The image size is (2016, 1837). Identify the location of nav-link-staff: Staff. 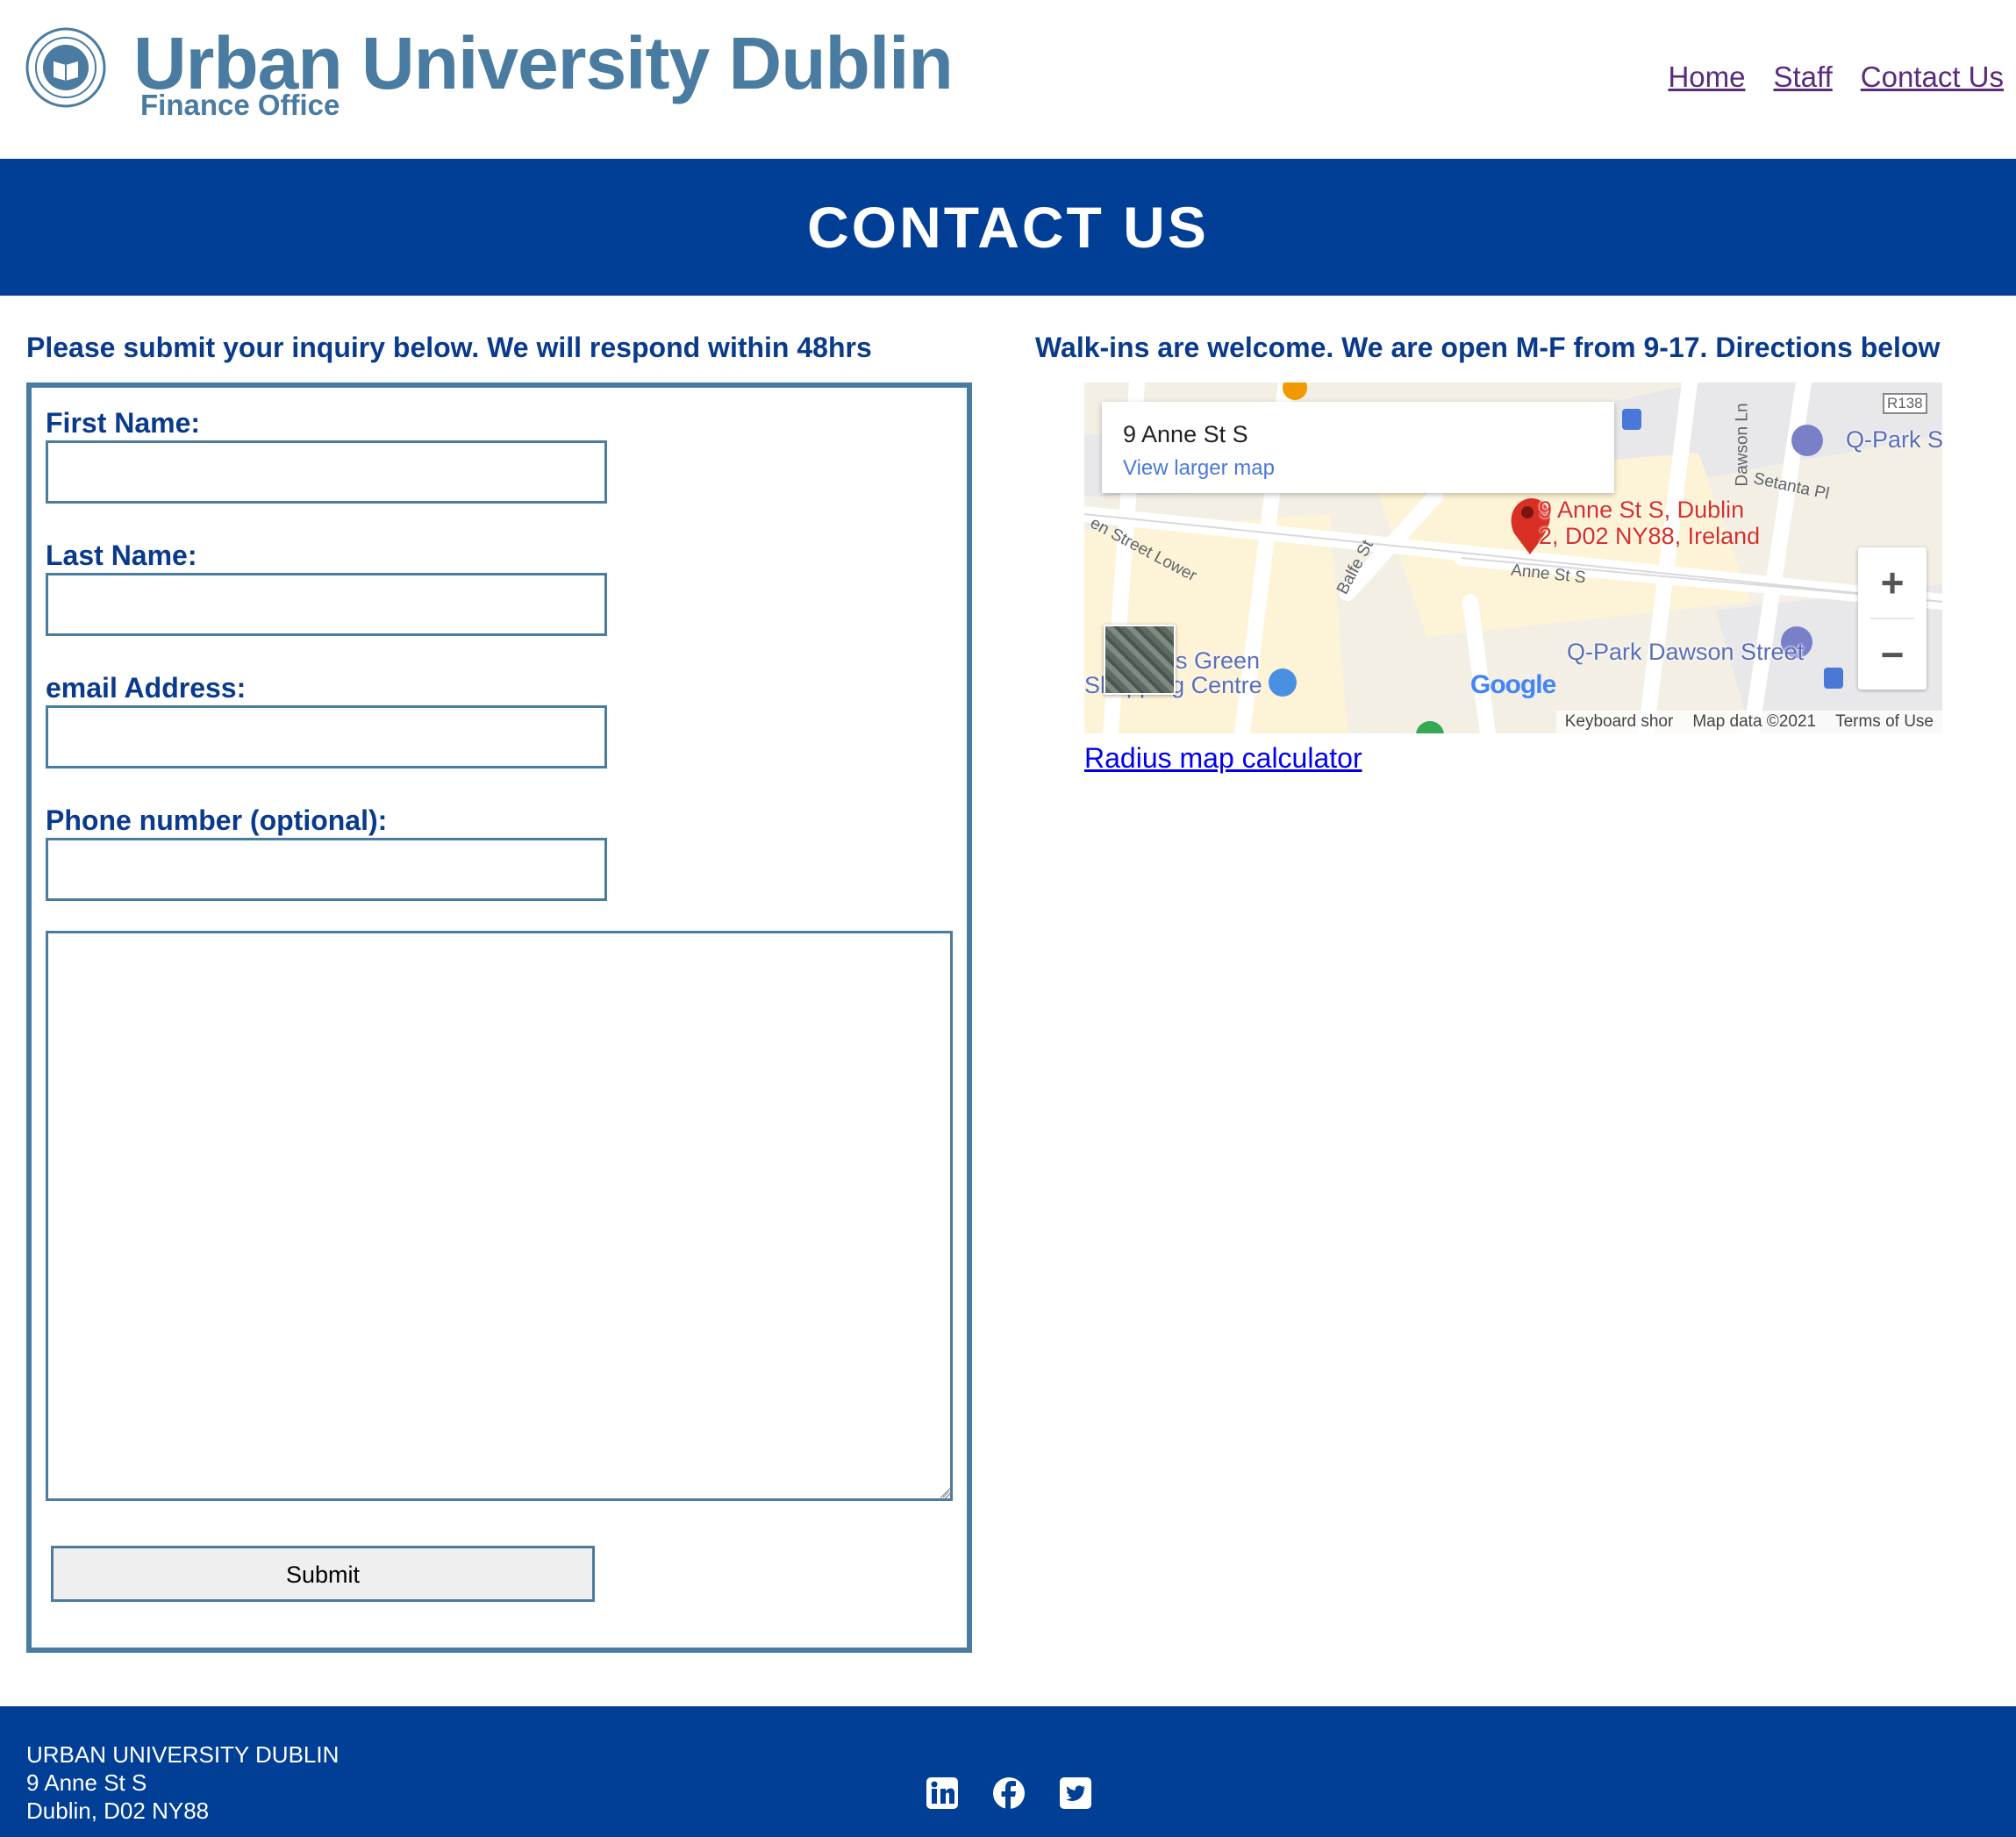
(1802, 77).